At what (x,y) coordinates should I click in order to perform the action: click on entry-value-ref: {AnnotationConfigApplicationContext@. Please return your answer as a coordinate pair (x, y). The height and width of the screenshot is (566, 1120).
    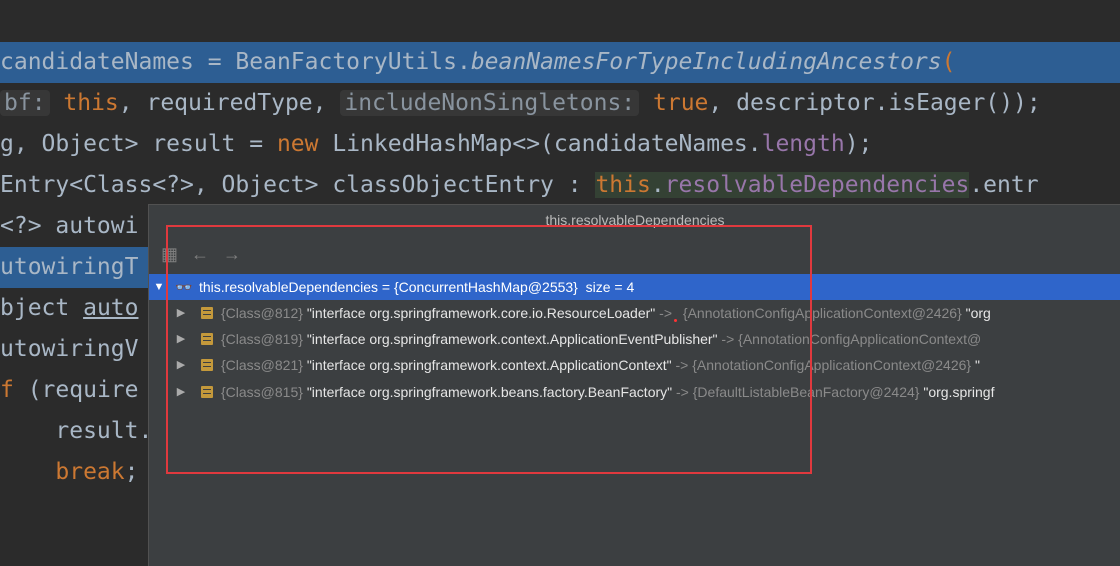
    Looking at the image, I should click on (860, 339).